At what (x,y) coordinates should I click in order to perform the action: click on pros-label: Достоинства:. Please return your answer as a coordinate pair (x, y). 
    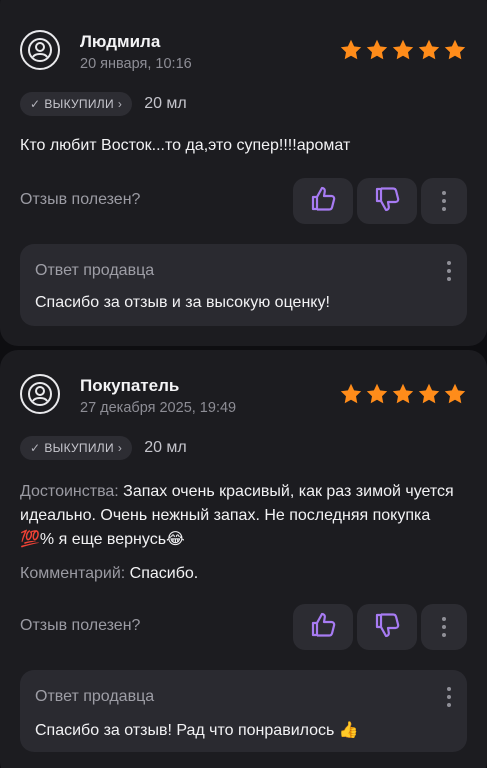
    Looking at the image, I should click on (69, 491).